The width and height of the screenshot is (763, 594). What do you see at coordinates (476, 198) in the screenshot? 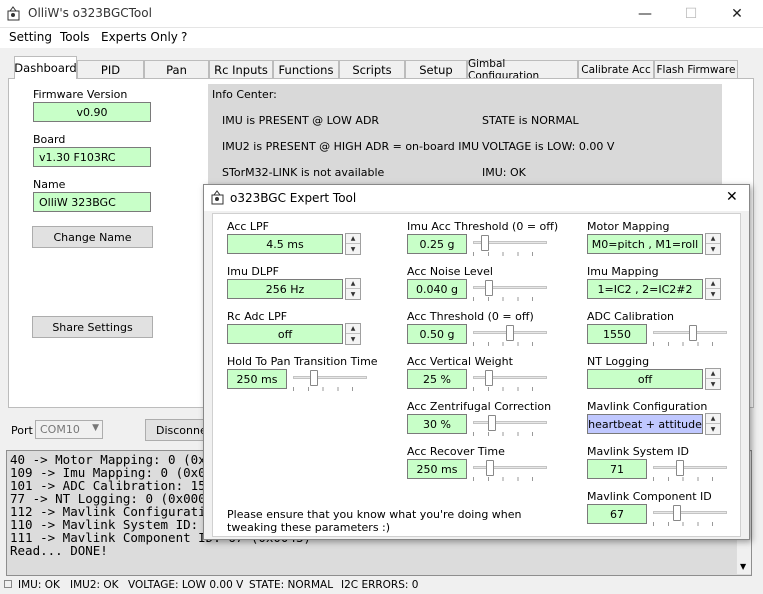
I see `dialog-title-bar: o323BGC Expert Tool ✕` at bounding box center [476, 198].